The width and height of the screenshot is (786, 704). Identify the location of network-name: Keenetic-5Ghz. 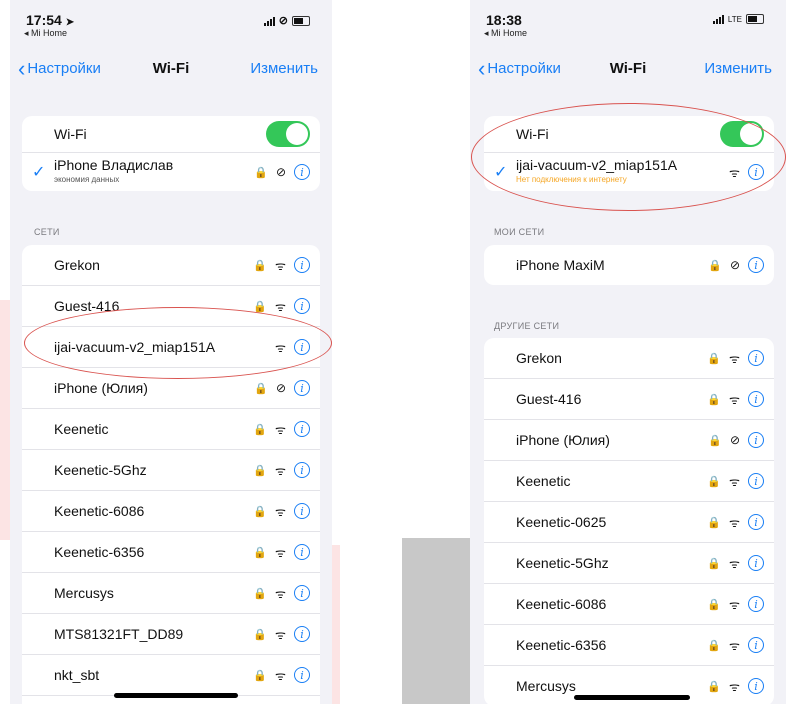
(562, 563).